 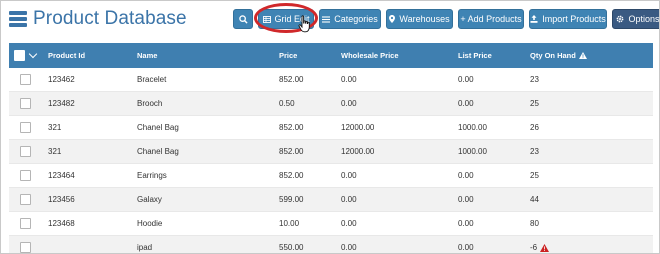 What do you see at coordinates (331, 244) in the screenshot?
I see `table-row: ipad 550.00 0.00 0.00 -6` at bounding box center [331, 244].